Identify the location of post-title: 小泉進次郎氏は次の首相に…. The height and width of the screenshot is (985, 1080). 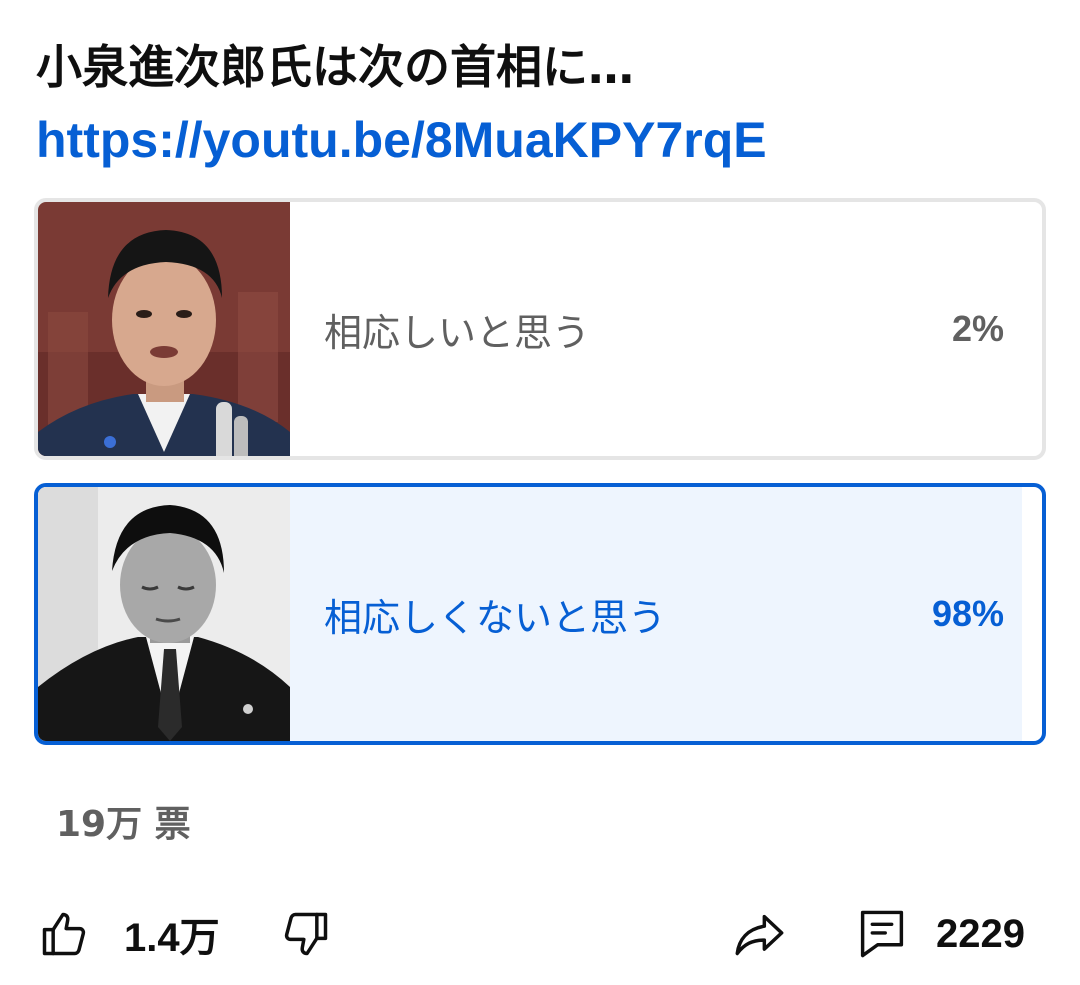
(335, 67).